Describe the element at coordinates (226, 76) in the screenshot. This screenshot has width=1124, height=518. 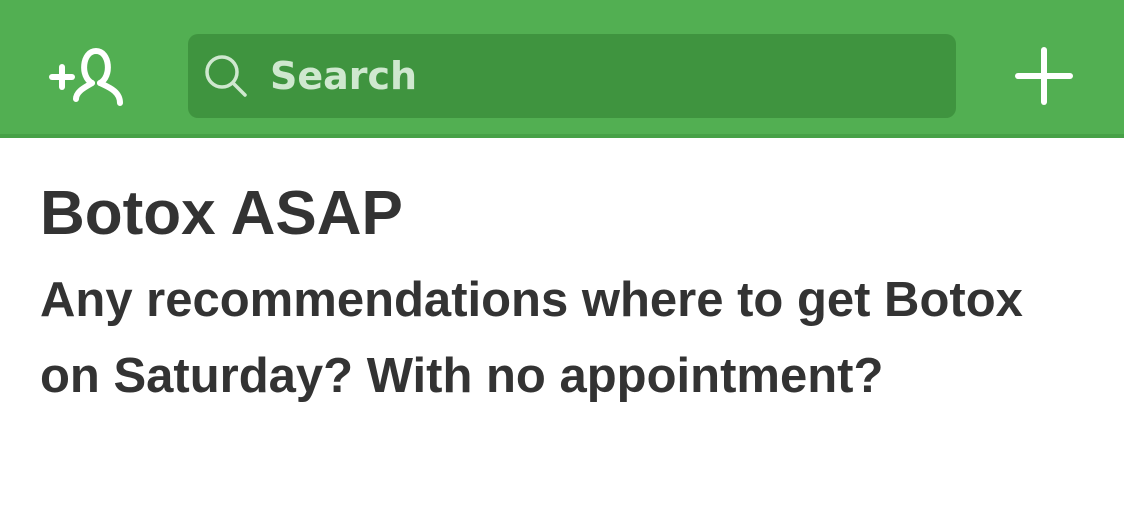
I see `search-icon` at that location.